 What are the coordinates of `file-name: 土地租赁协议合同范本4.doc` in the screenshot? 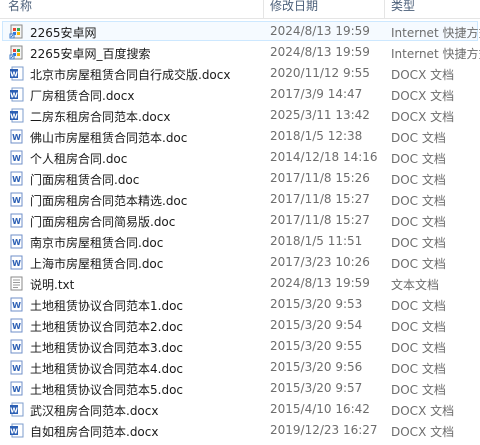 It's located at (106, 368).